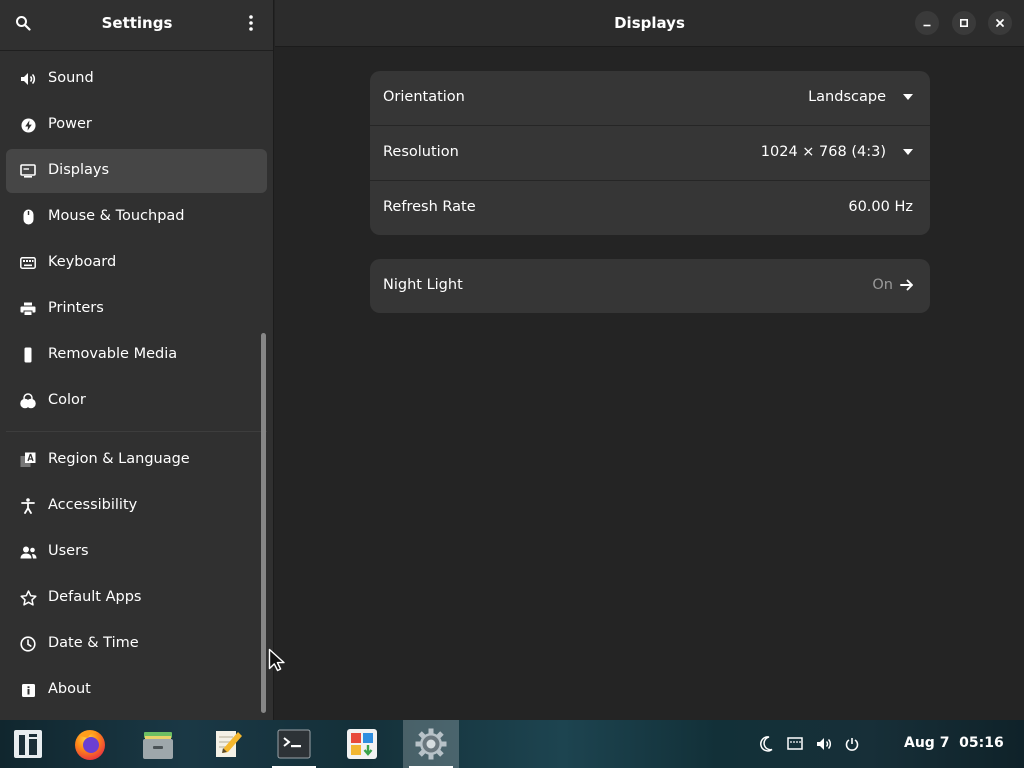 The image size is (1024, 768). What do you see at coordinates (28, 217) in the screenshot?
I see `mouse-icon` at bounding box center [28, 217].